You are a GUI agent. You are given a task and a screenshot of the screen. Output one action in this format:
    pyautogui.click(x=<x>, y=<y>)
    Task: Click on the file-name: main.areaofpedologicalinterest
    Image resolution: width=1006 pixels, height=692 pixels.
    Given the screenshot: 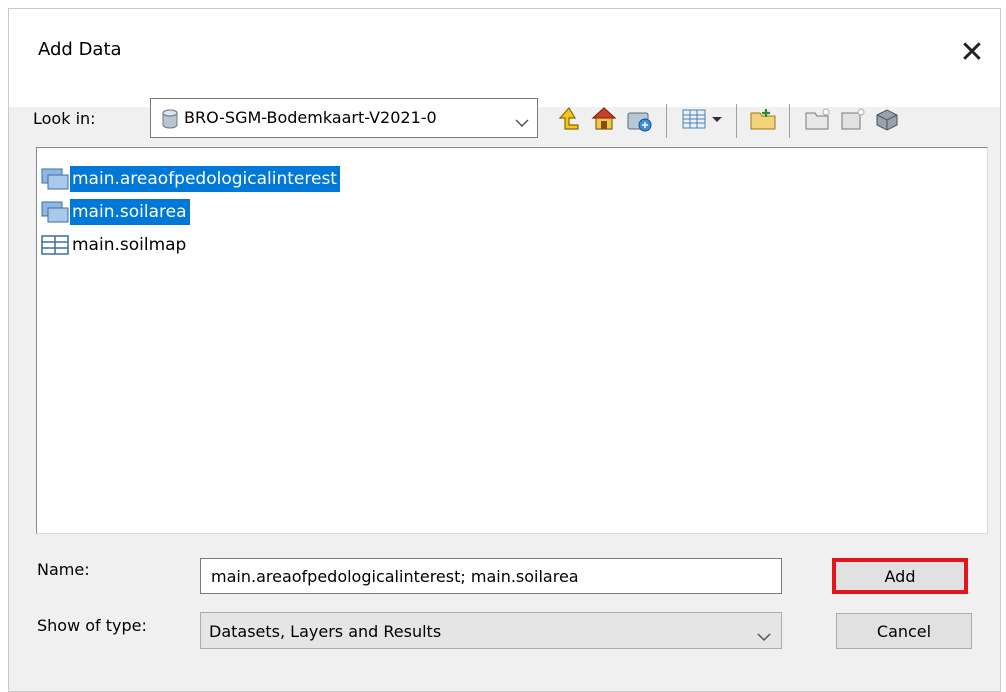 What is the action you would take?
    pyautogui.click(x=205, y=179)
    